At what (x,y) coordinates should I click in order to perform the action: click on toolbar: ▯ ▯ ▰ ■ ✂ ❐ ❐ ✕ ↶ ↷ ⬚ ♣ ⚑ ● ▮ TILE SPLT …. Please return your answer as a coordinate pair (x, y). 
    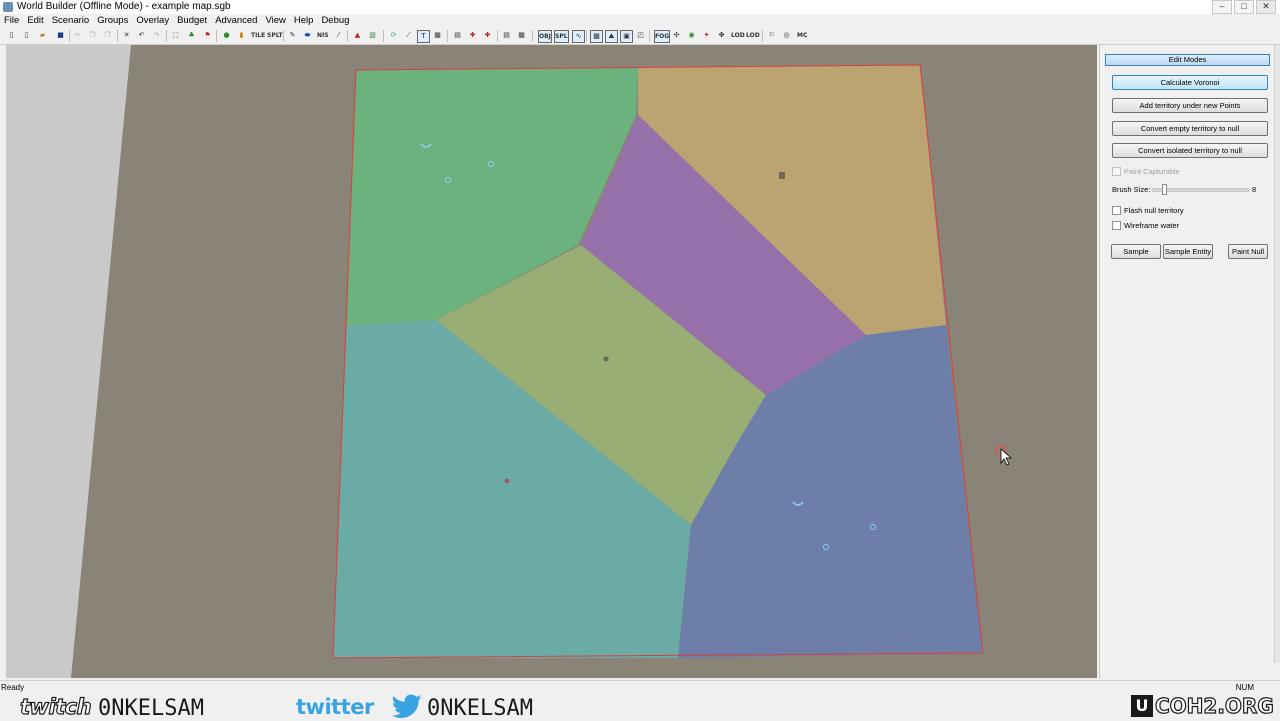
    Looking at the image, I should click on (640, 36).